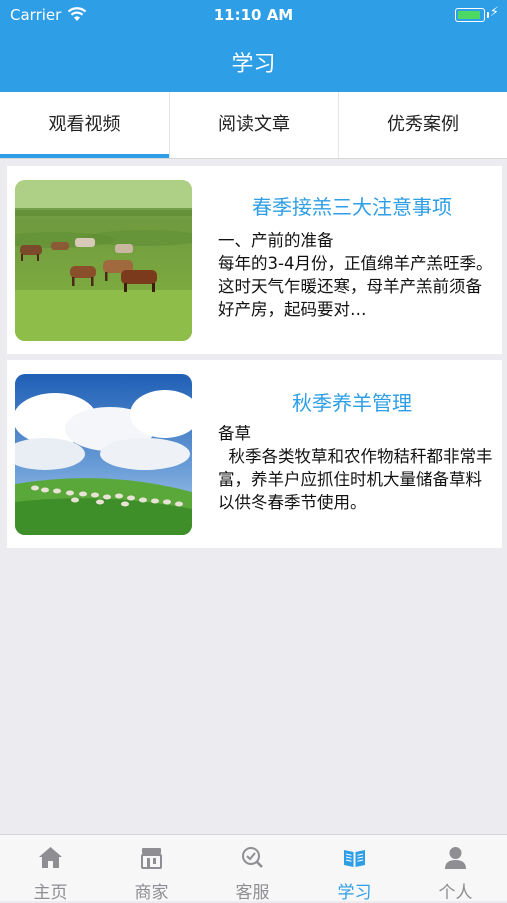 Image resolution: width=507 pixels, height=903 pixels. What do you see at coordinates (469, 15) in the screenshot?
I see `battery-level` at bounding box center [469, 15].